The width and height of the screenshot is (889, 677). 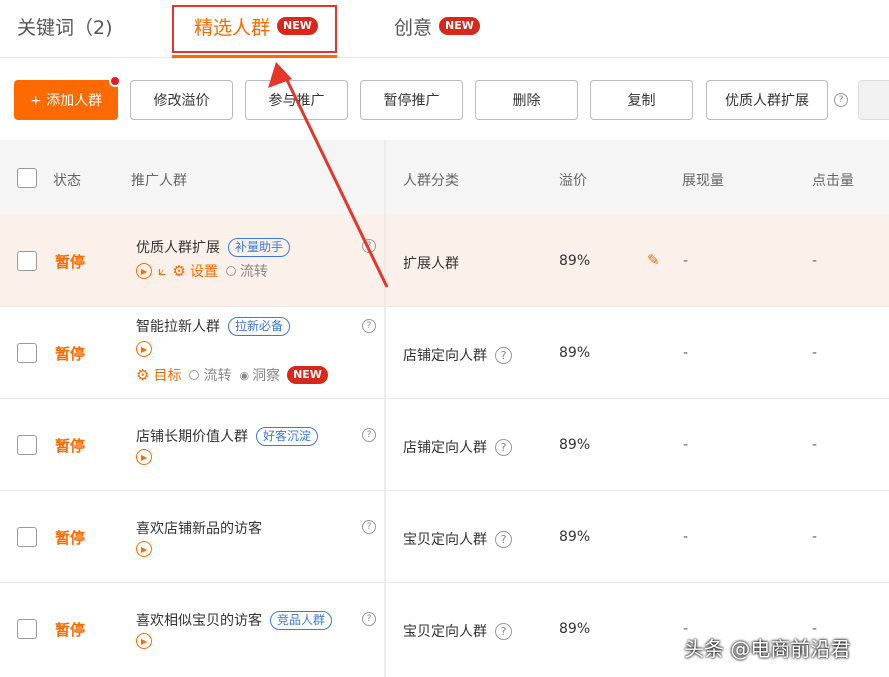 I want to click on tab-keywords: 关键词（2), so click(x=65, y=26).